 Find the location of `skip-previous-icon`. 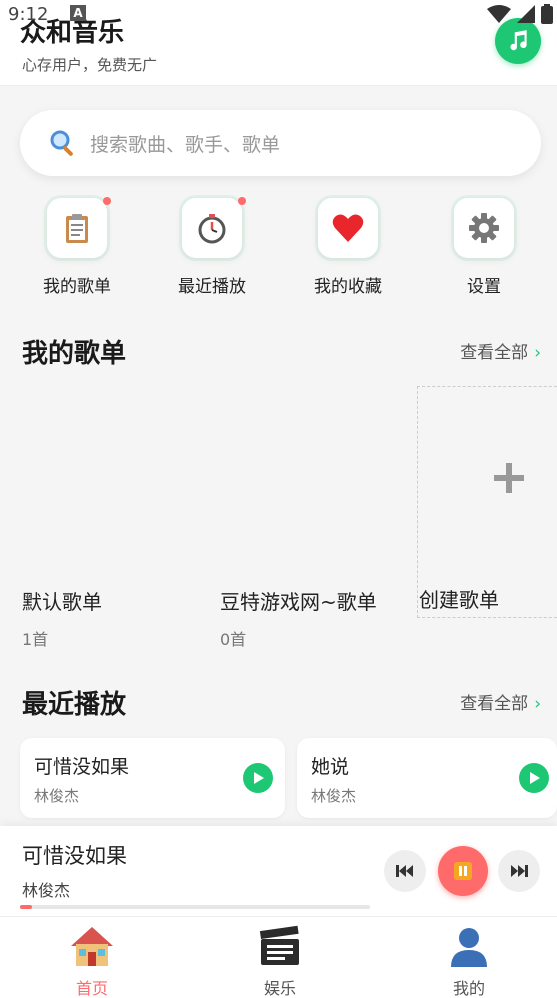

skip-previous-icon is located at coordinates (404, 871).